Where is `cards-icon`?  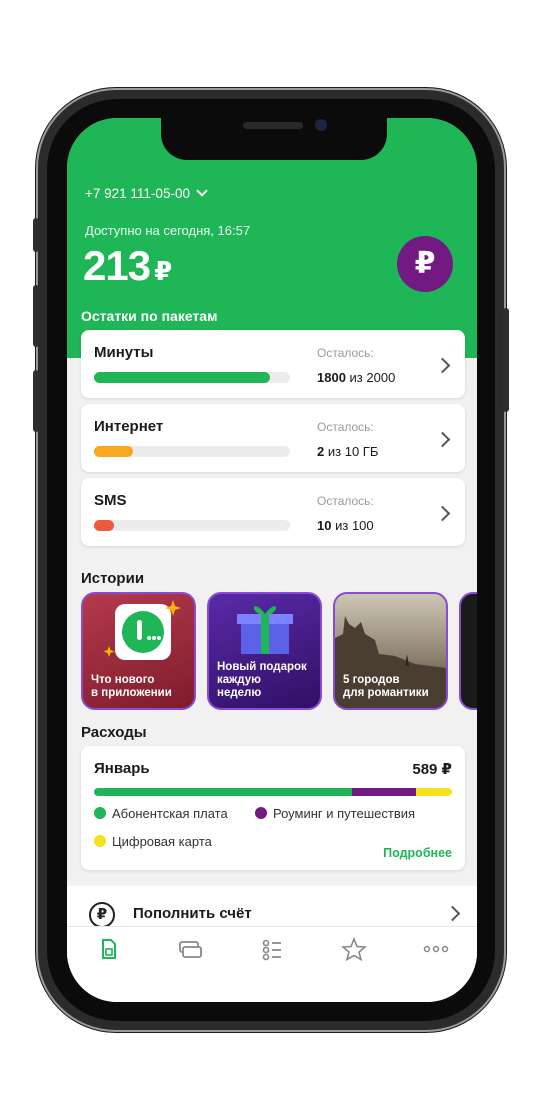
cards-icon is located at coordinates (190, 949).